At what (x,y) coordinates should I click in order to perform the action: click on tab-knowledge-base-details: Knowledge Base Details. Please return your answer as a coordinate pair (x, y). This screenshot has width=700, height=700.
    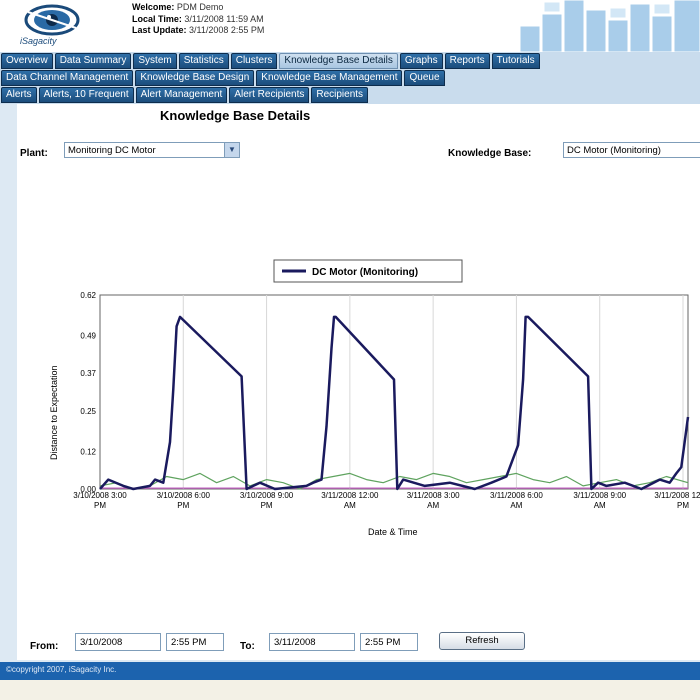
    Looking at the image, I should click on (338, 61).